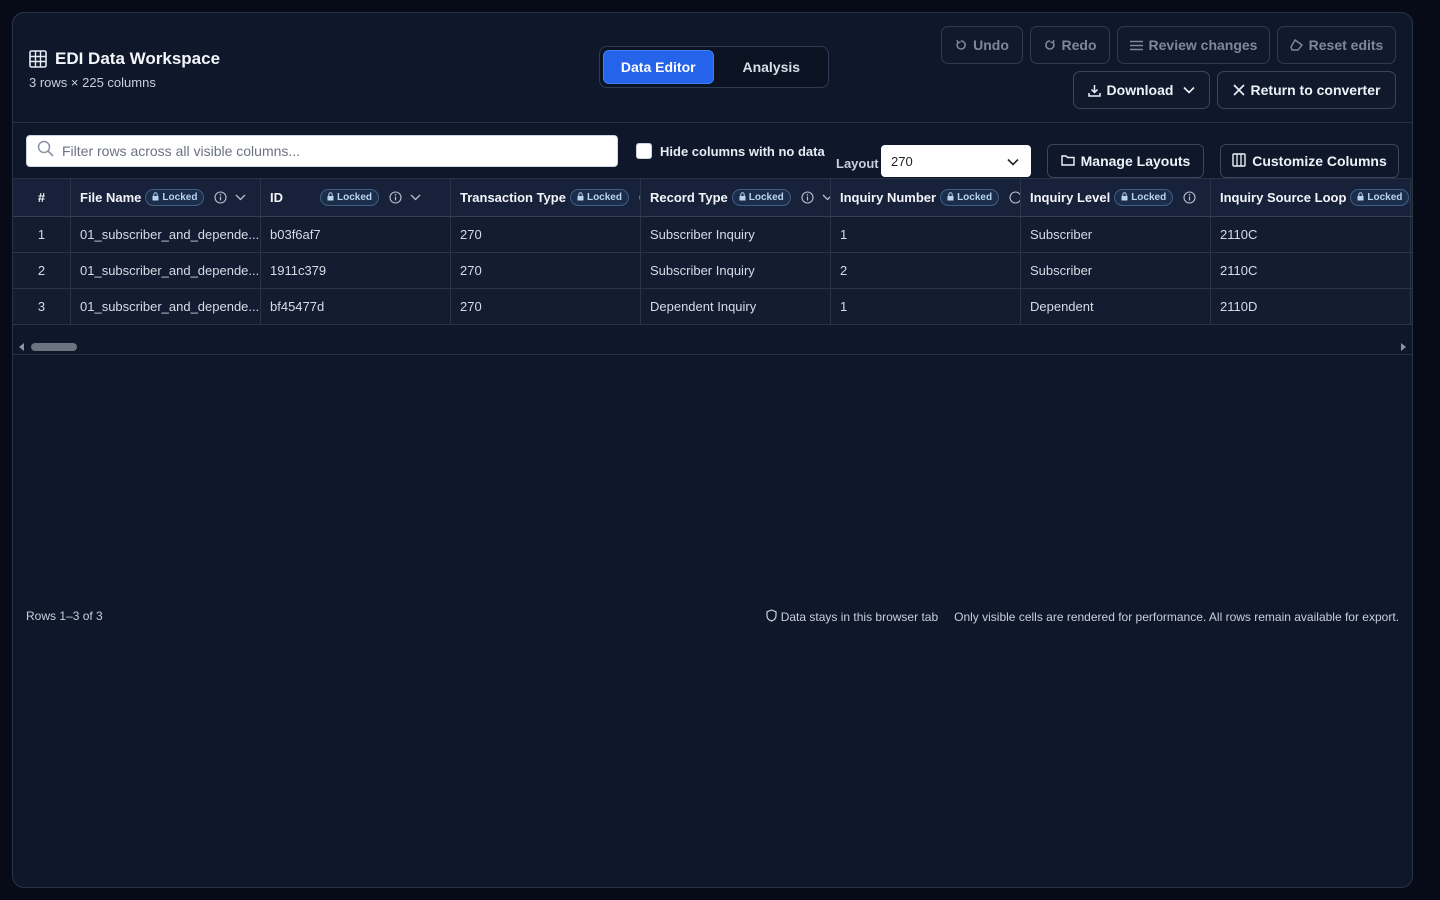 The image size is (1440, 900). What do you see at coordinates (356, 197) in the screenshot?
I see `column-header: ID Locked` at bounding box center [356, 197].